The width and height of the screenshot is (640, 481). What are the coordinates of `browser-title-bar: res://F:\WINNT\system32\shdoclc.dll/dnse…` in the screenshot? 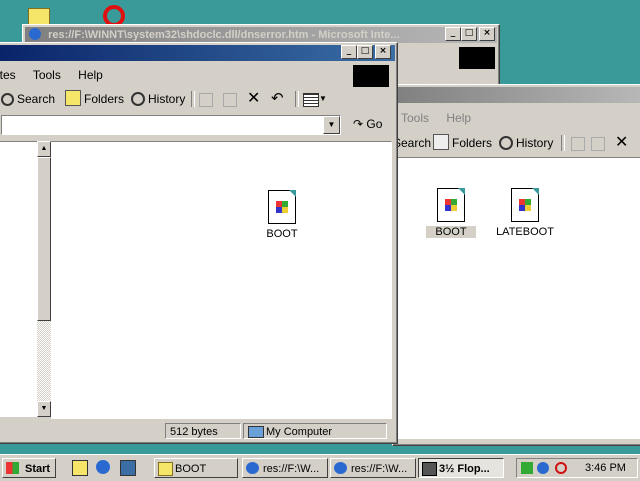 It's located at (261, 35).